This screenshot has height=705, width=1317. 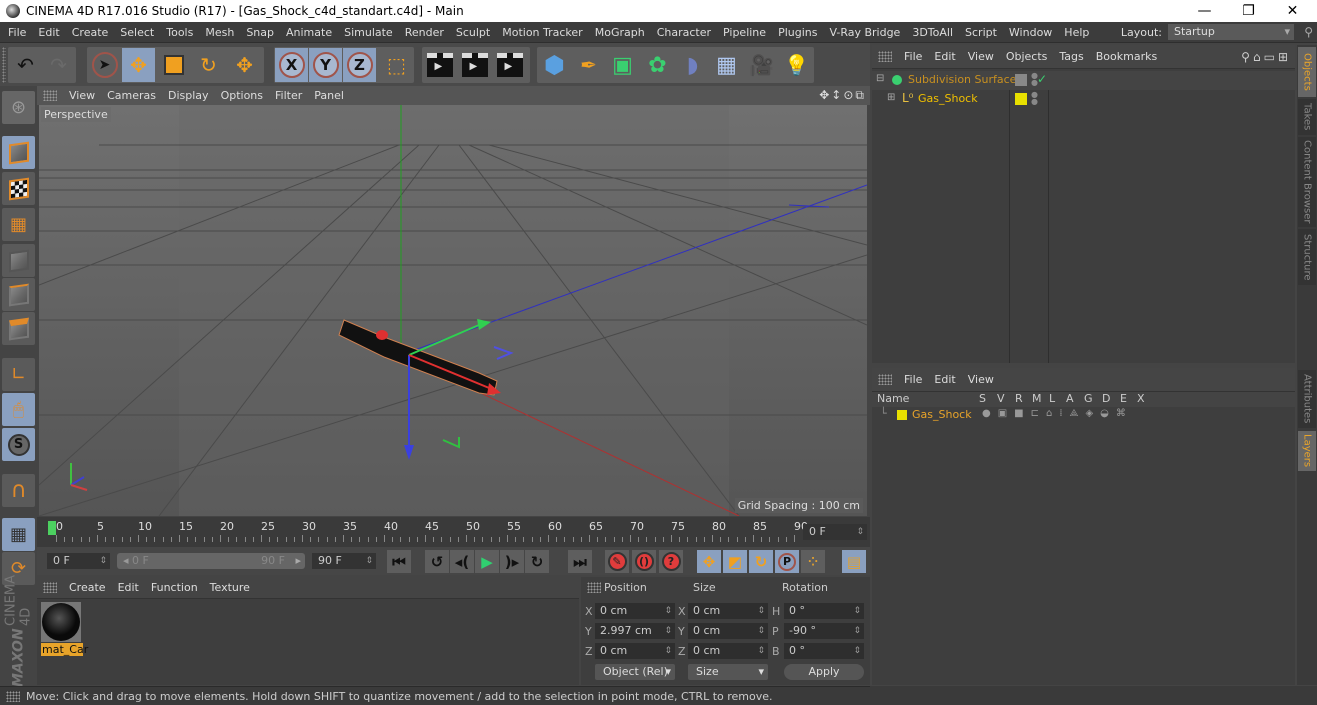 I want to click on visibility-dots: ● ●, so click(x=1034, y=98).